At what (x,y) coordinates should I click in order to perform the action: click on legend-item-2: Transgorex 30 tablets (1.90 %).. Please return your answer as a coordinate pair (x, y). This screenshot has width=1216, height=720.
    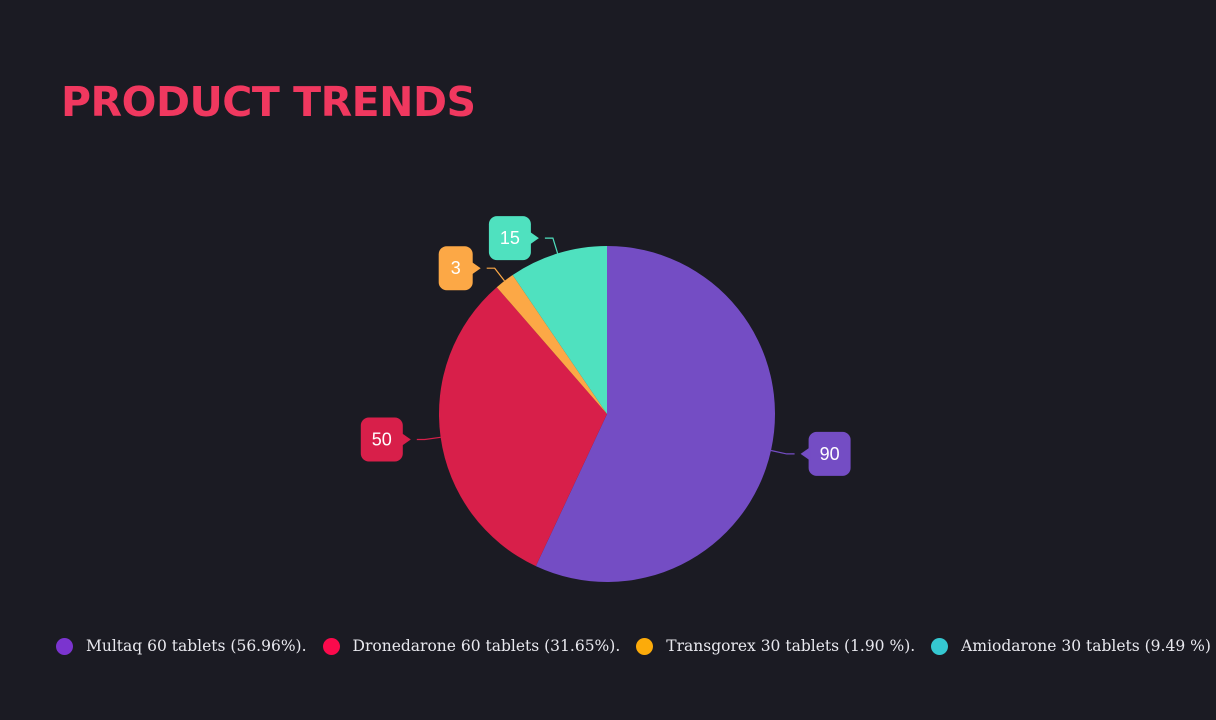
    Looking at the image, I should click on (775, 646).